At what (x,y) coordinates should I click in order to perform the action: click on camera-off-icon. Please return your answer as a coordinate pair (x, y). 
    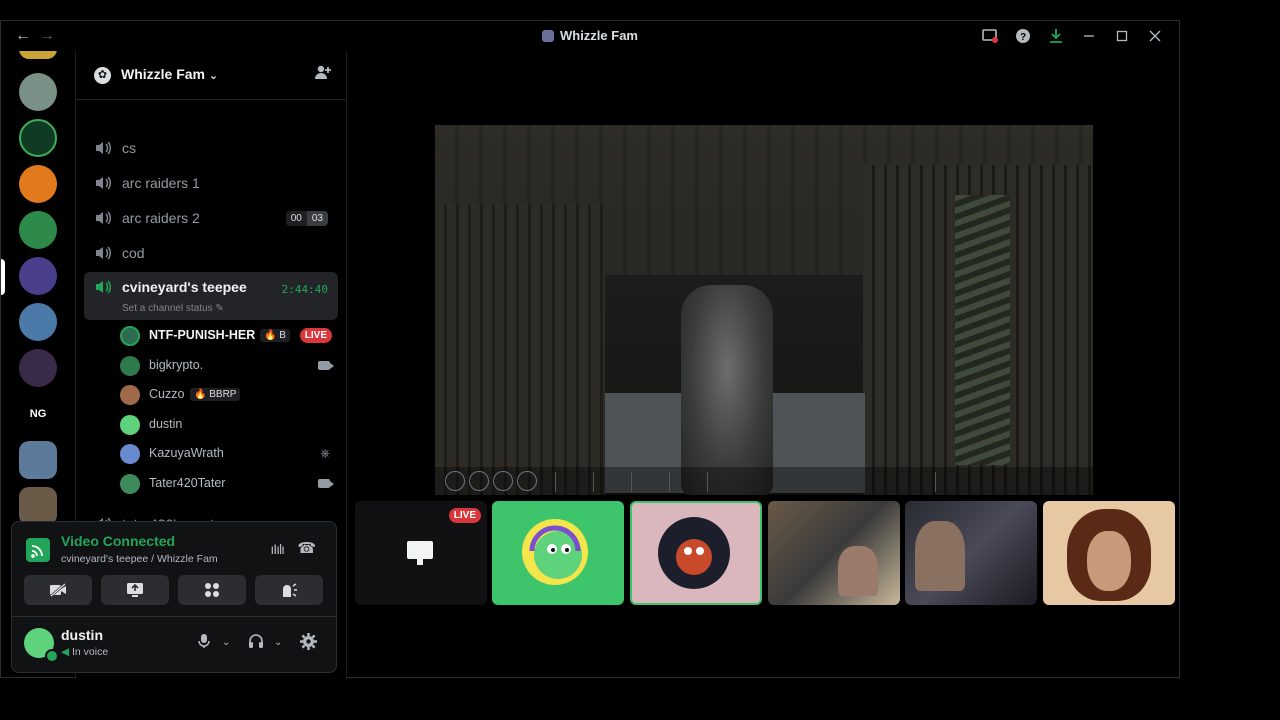
    Looking at the image, I should click on (58, 590).